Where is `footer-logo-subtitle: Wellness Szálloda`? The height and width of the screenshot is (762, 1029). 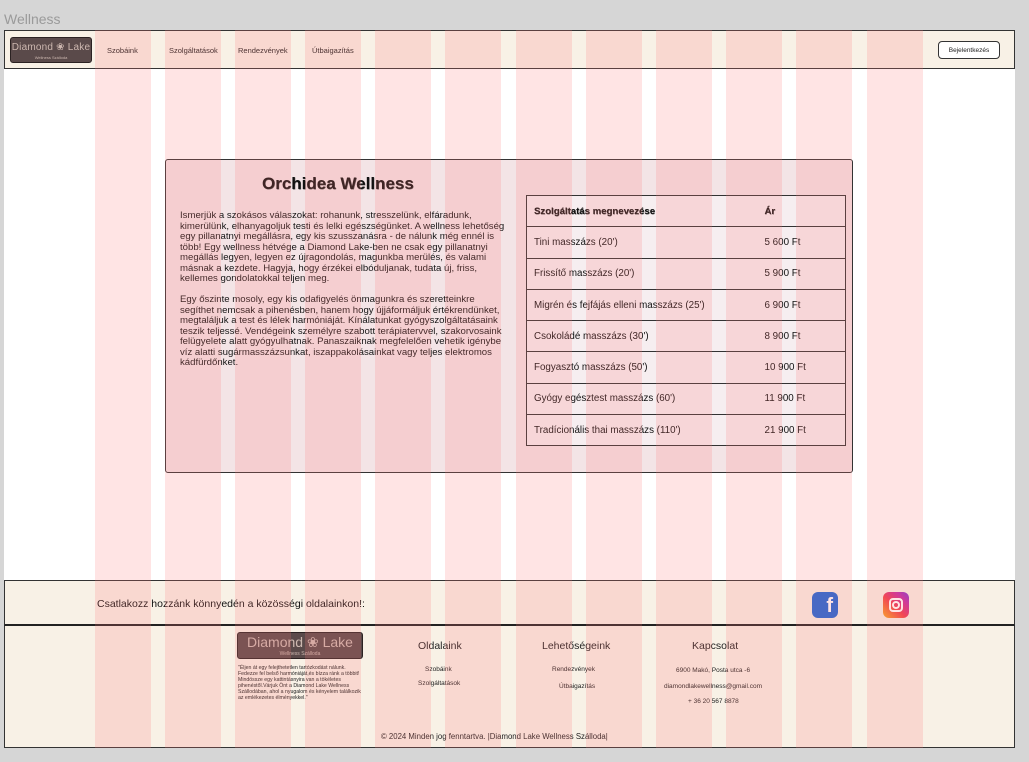 footer-logo-subtitle: Wellness Szálloda is located at coordinates (300, 654).